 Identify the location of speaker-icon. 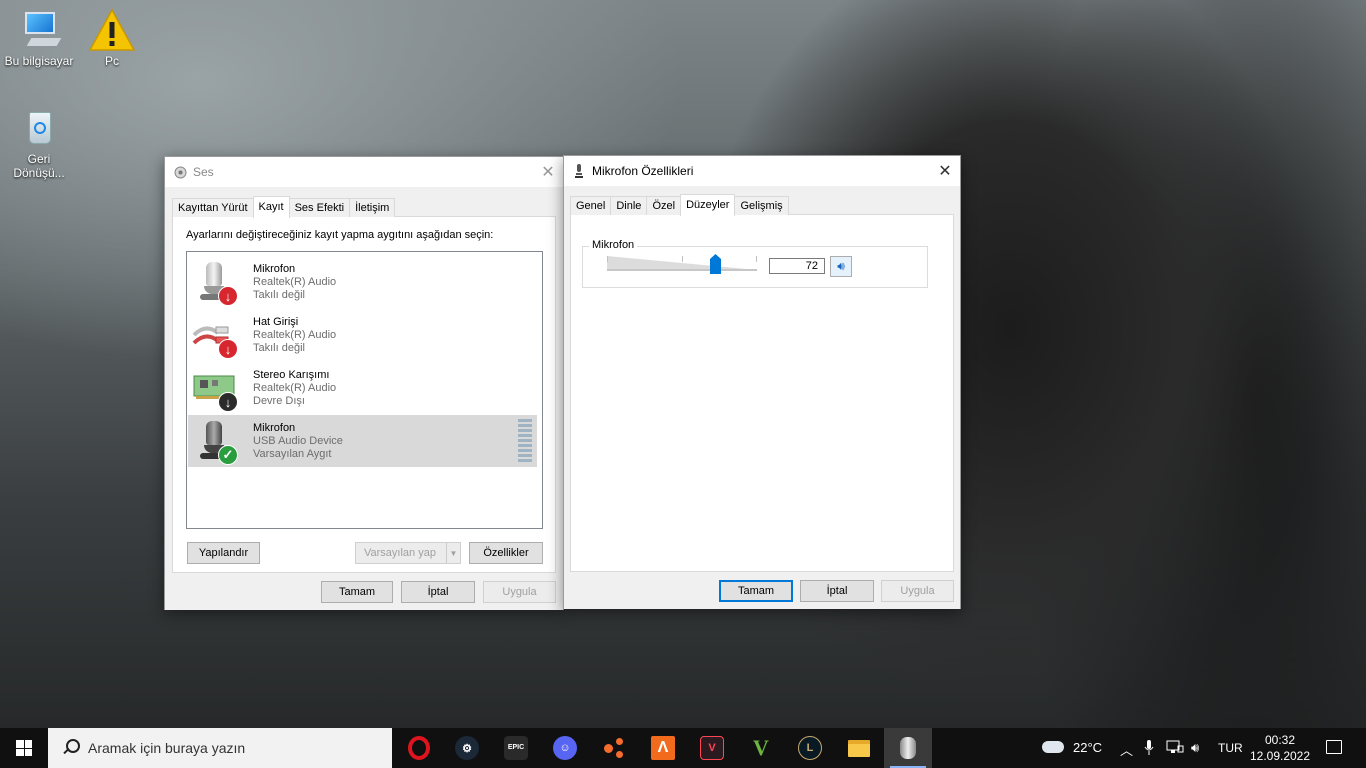
(180, 172).